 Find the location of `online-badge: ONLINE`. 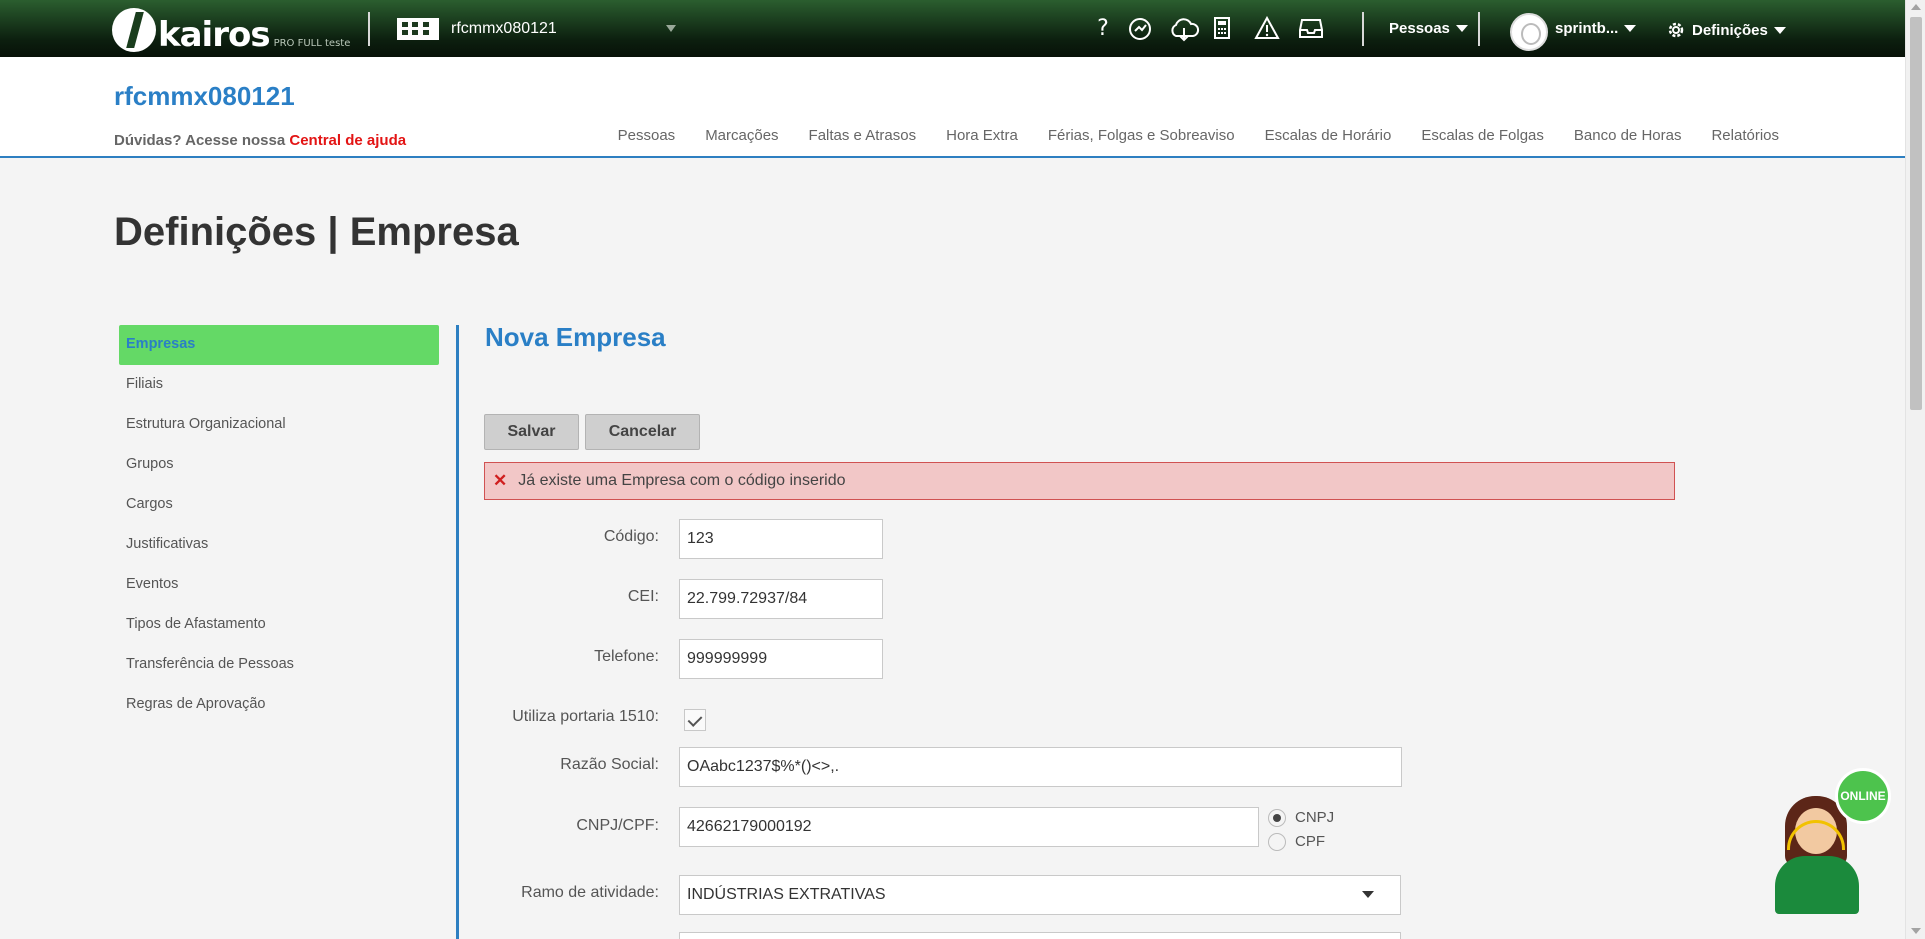

online-badge: ONLINE is located at coordinates (1863, 796).